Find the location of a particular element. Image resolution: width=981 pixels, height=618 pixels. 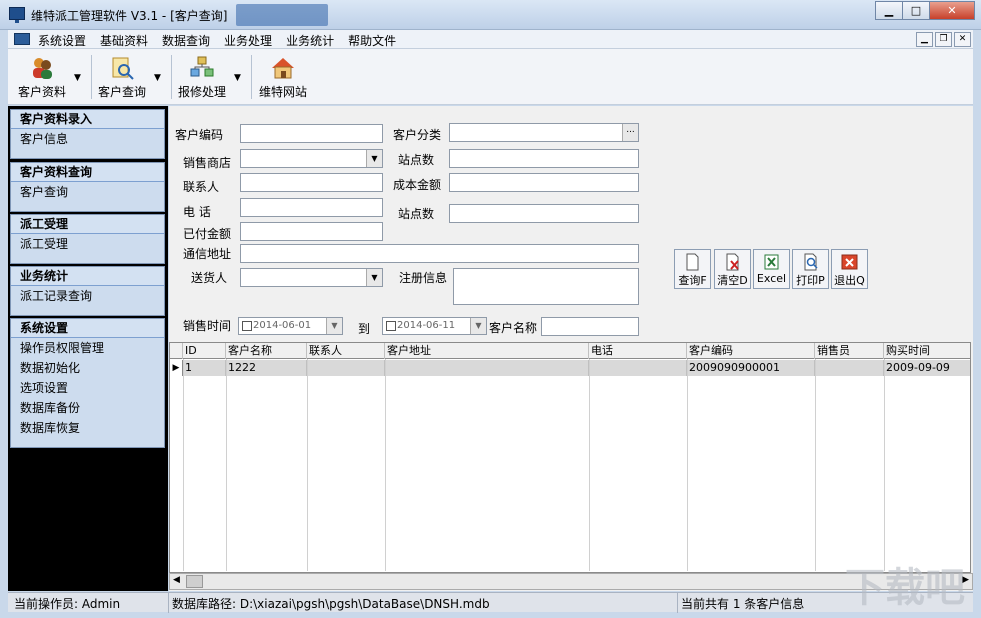

toolbar-customer-query-button: 客户查询 is located at coordinates (122, 75).